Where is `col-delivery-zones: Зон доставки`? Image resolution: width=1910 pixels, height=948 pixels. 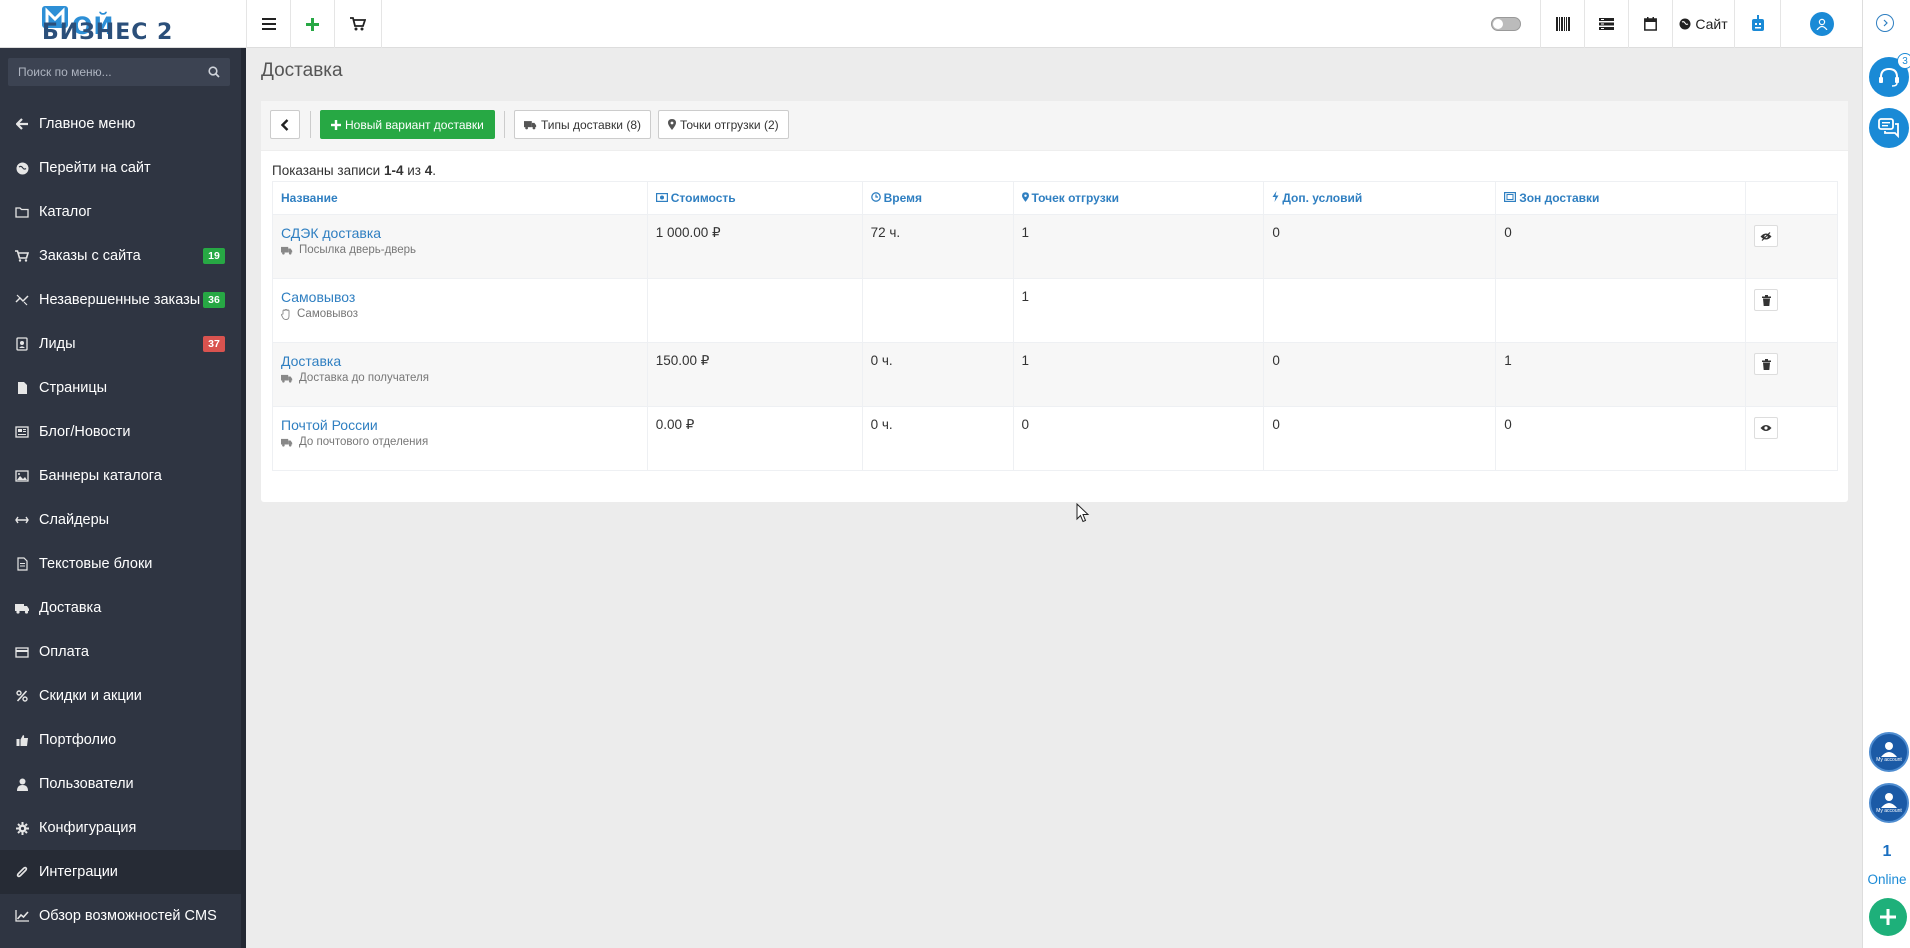
col-delivery-zones: Зон доставки is located at coordinates (1621, 198).